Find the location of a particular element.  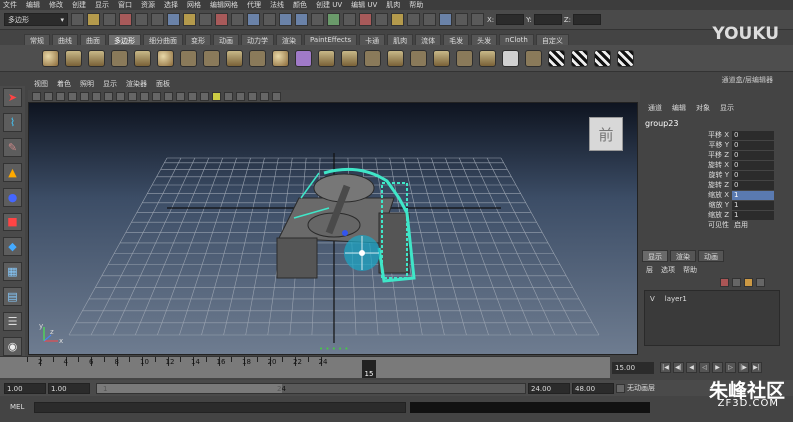

attr-value: 1 is located at coordinates (753, 205).